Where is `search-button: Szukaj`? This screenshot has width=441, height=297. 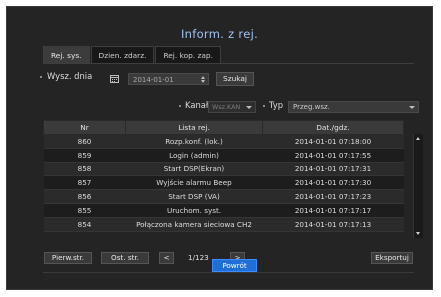 search-button: Szukaj is located at coordinates (235, 79).